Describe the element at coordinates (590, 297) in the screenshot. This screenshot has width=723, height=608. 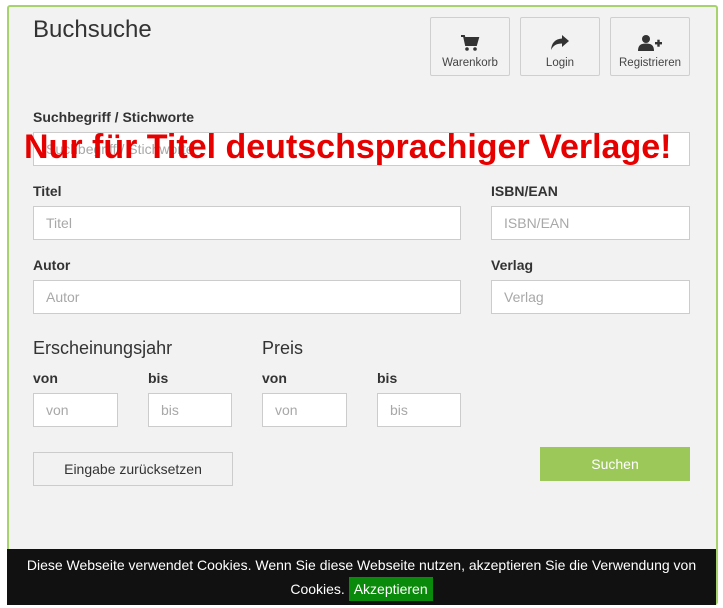
I see `publisher-input` at that location.